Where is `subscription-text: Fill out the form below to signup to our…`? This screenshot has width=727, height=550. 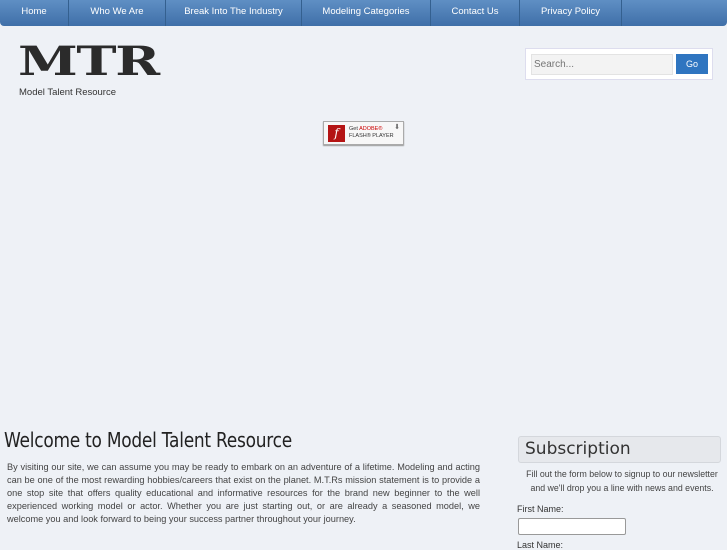 subscription-text: Fill out the form below to signup to our… is located at coordinates (622, 481).